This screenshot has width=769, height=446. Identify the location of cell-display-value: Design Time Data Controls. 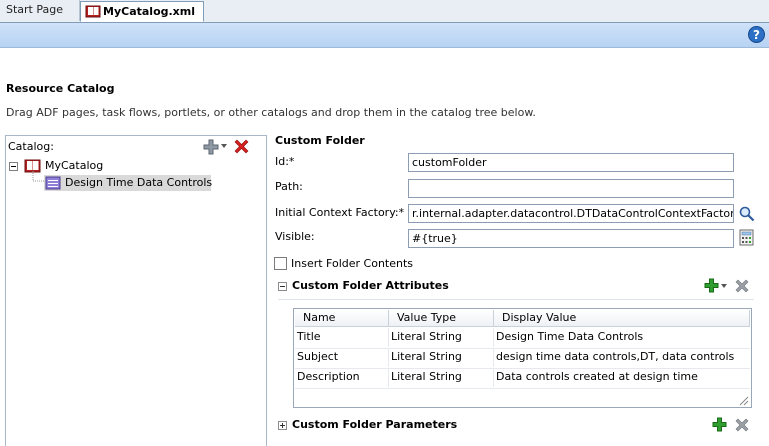
(570, 336).